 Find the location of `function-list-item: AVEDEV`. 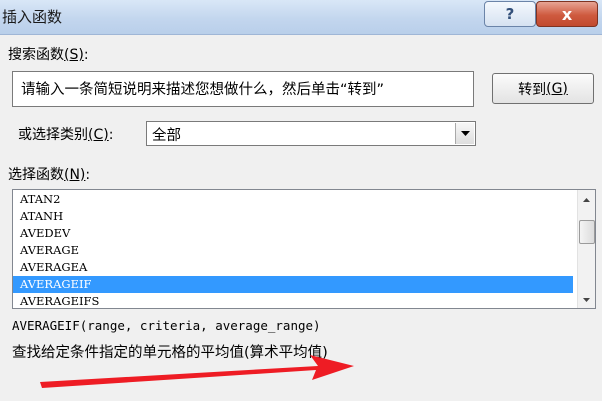

function-list-item: AVEDEV is located at coordinates (293, 233).